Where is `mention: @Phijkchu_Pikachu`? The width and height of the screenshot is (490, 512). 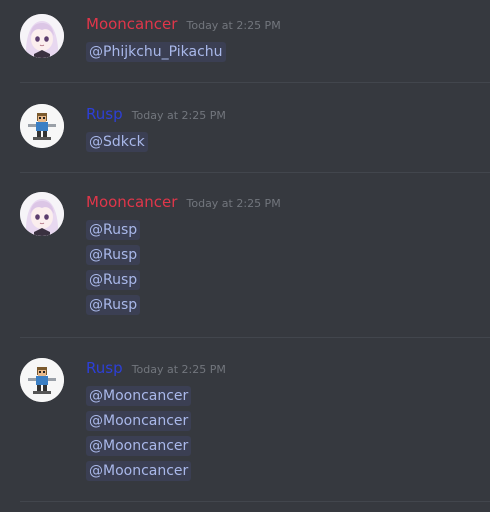
mention: @Phijkchu_Pikachu is located at coordinates (156, 52).